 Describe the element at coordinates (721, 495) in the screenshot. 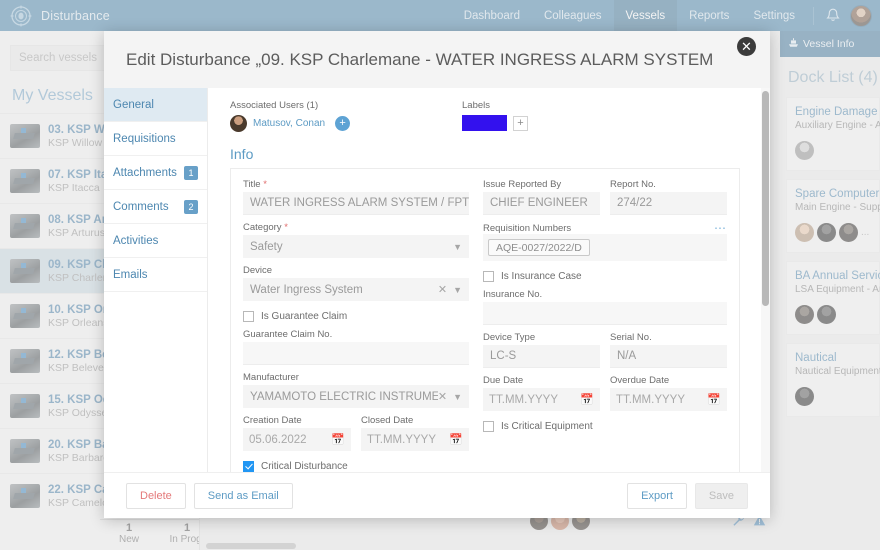

I see `save-button: Save` at that location.